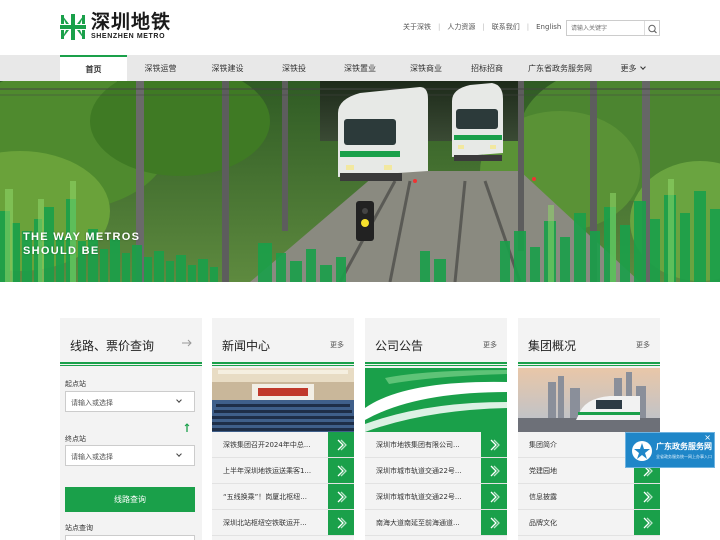 The height and width of the screenshot is (540, 720). What do you see at coordinates (75, 384) in the screenshot?
I see `start-station-label: 起点站` at bounding box center [75, 384].